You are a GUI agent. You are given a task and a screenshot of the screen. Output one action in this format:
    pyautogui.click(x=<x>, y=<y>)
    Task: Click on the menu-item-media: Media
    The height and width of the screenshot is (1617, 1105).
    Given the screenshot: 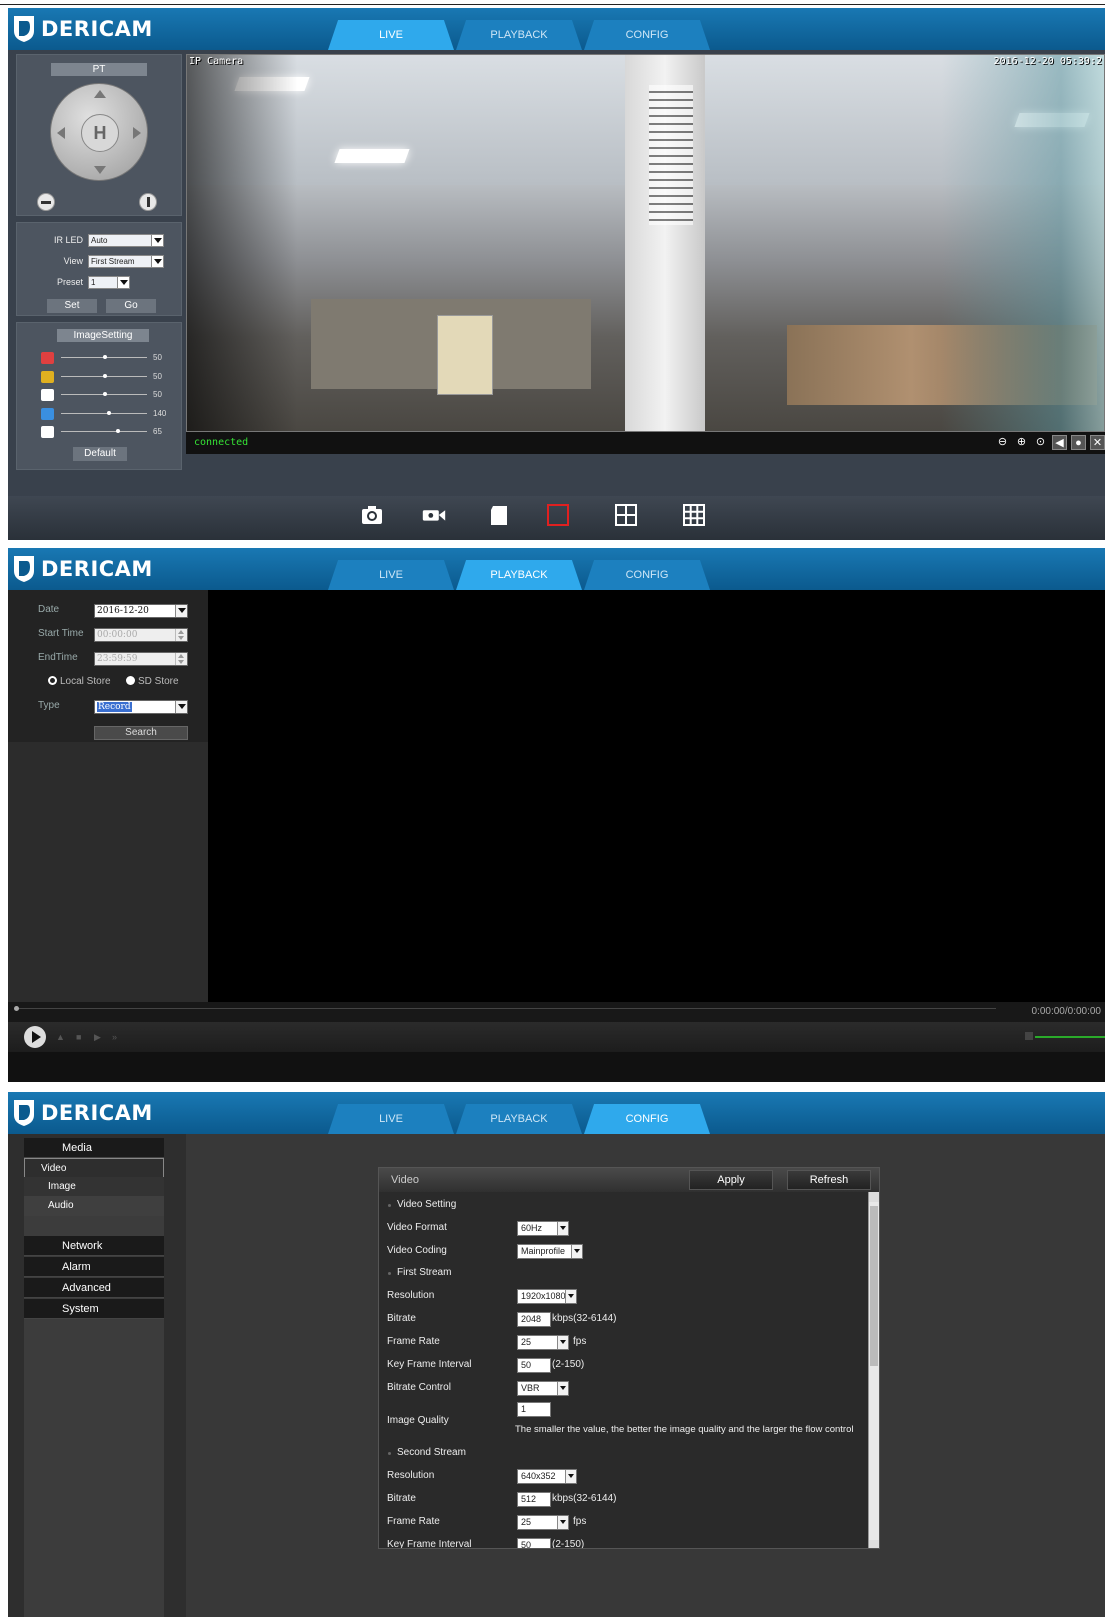 What is the action you would take?
    pyautogui.click(x=94, y=1148)
    